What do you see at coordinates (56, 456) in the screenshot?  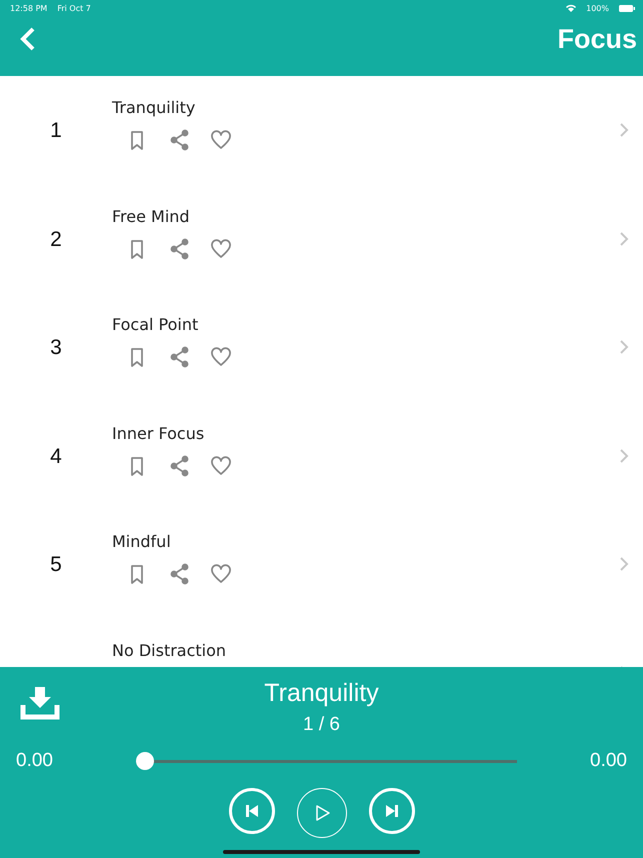 I see `track-number: 4` at bounding box center [56, 456].